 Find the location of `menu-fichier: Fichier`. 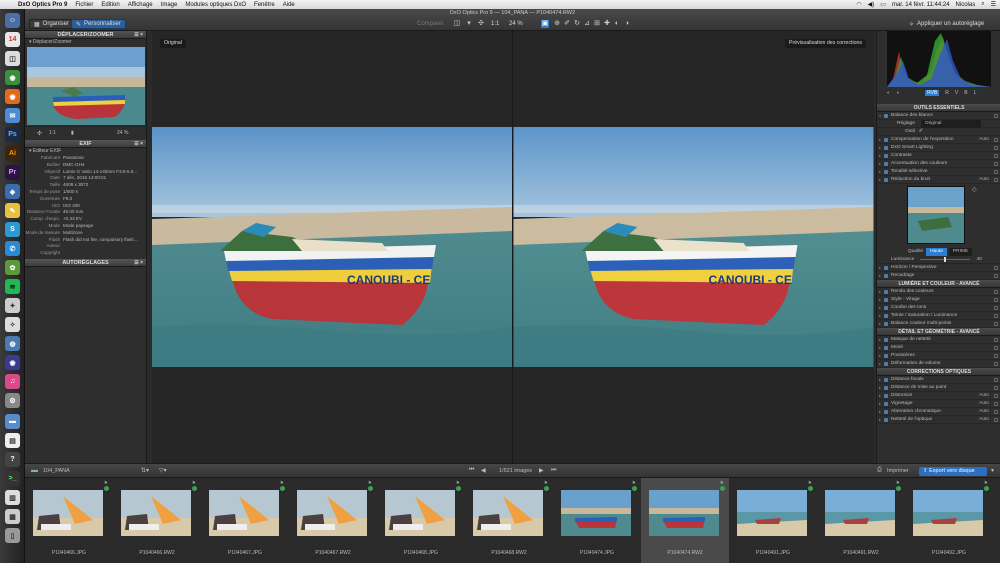

menu-fichier: Fichier is located at coordinates (84, 5).